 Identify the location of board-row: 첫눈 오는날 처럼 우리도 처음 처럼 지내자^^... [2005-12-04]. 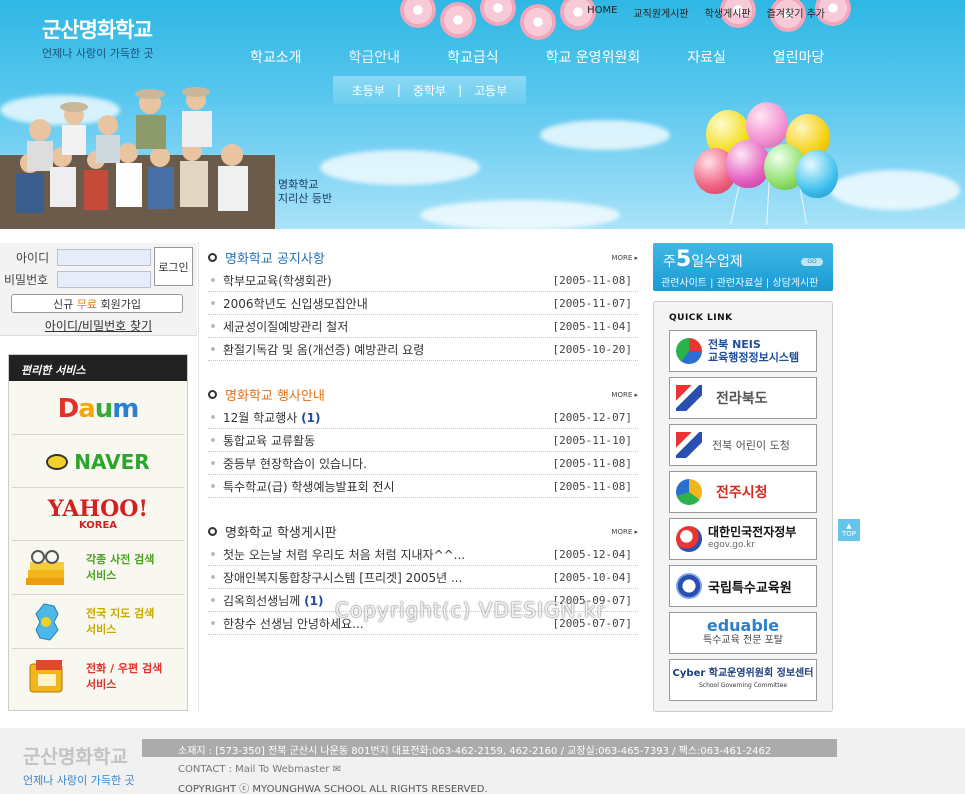
(423, 554).